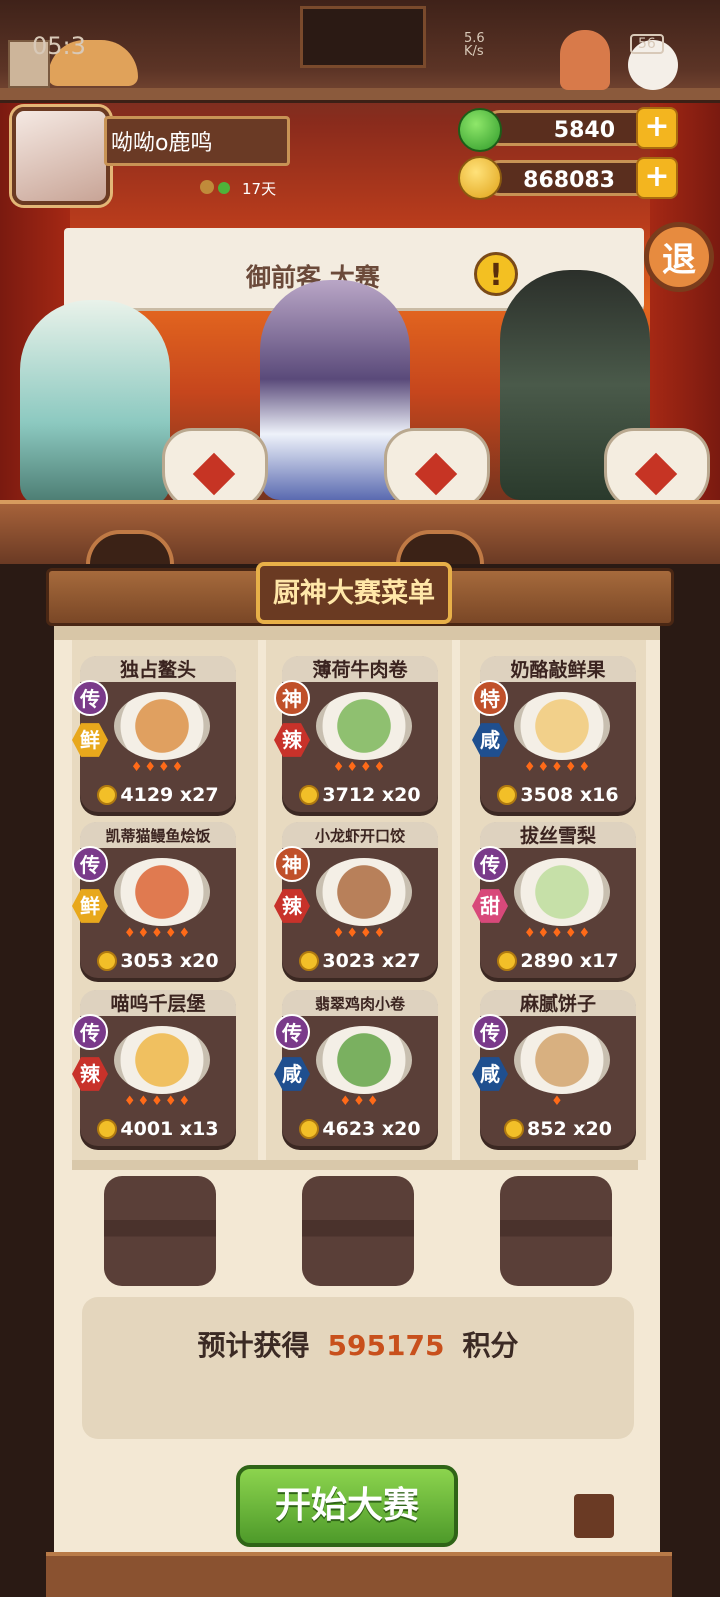  Describe the element at coordinates (147, 961) in the screenshot. I see `dish-price-value: 3053` at that location.